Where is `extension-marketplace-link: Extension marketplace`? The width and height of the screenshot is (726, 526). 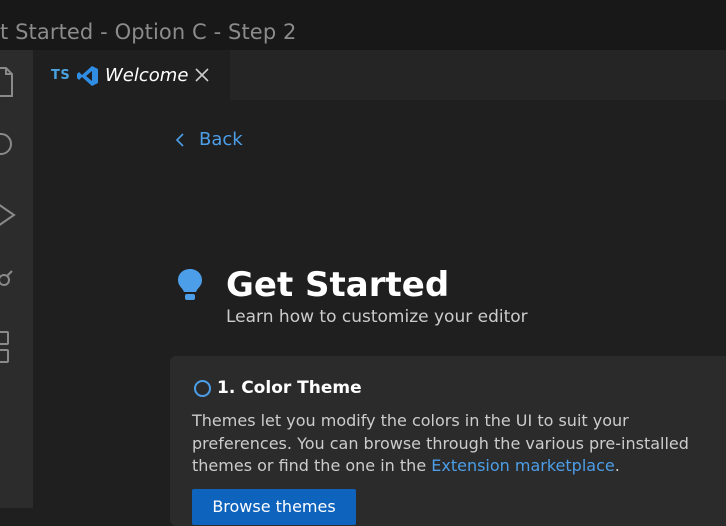 extension-marketplace-link: Extension marketplace is located at coordinates (522, 465).